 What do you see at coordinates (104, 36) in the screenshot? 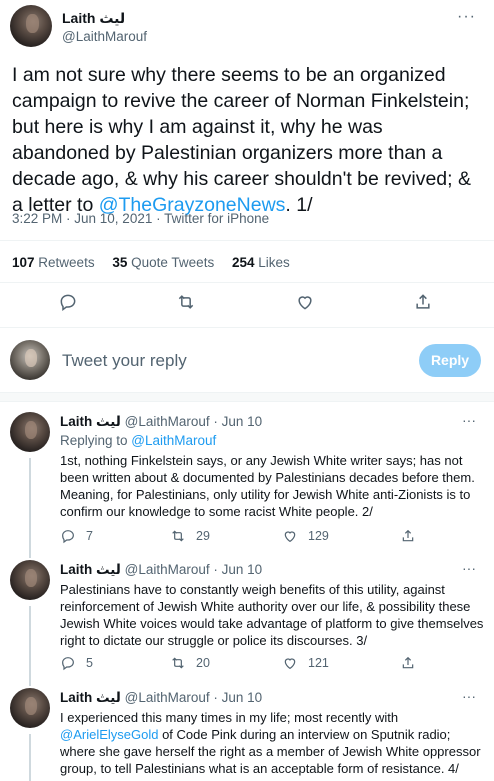
I see `author-handle: @LaithMarouf` at bounding box center [104, 36].